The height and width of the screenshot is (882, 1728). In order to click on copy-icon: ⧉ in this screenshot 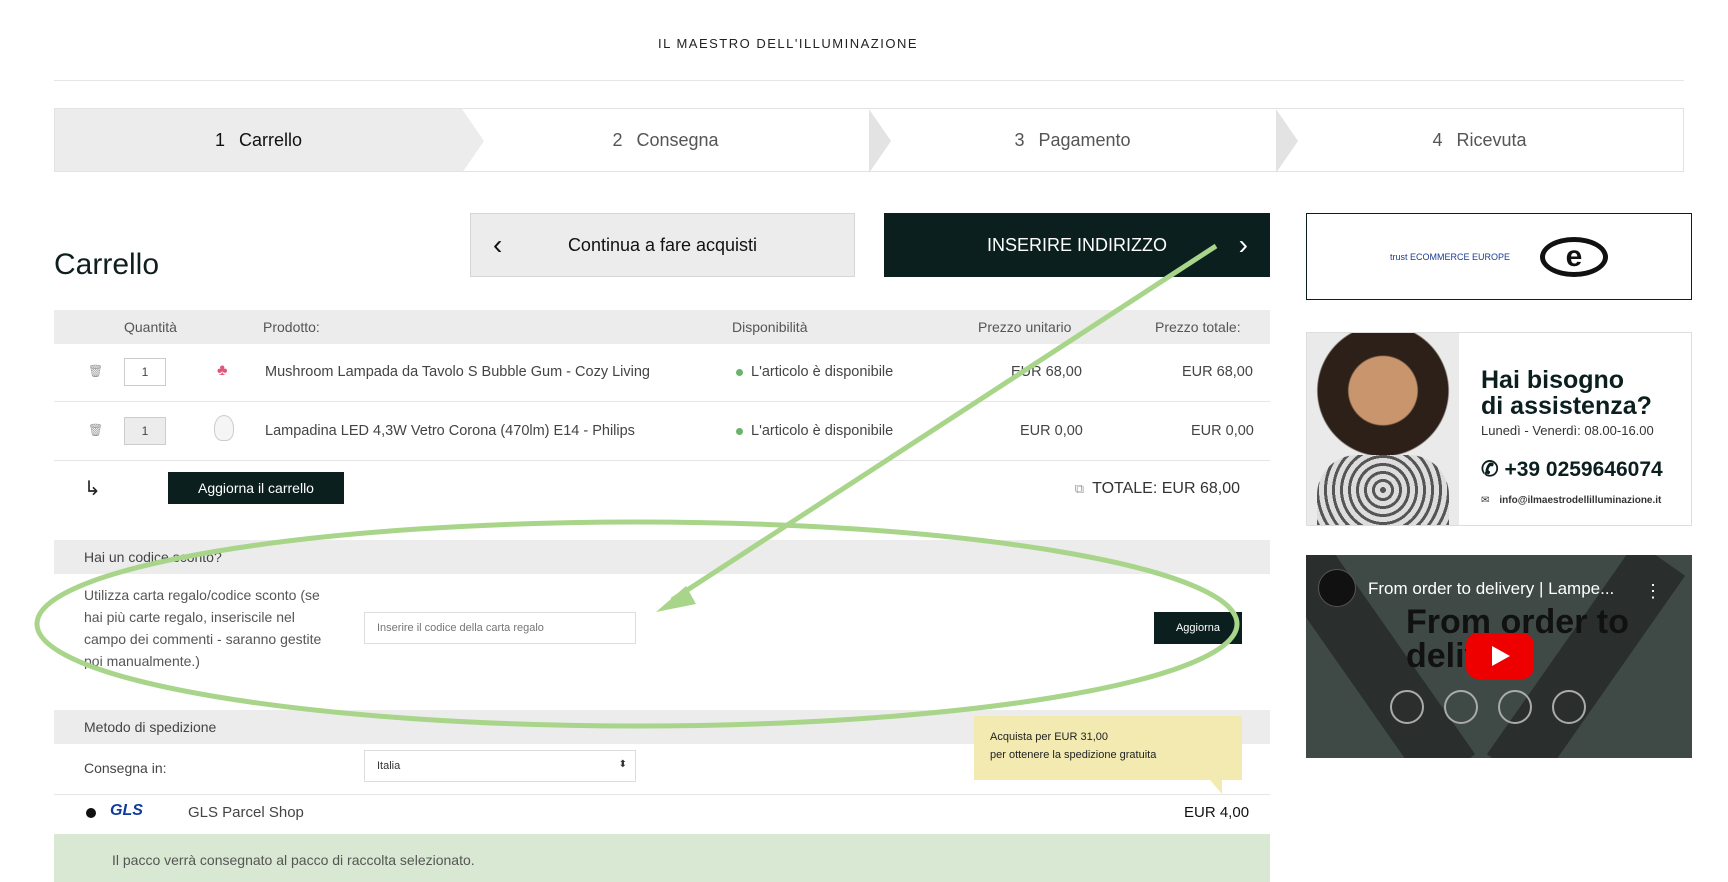, I will do `click(1079, 488)`.